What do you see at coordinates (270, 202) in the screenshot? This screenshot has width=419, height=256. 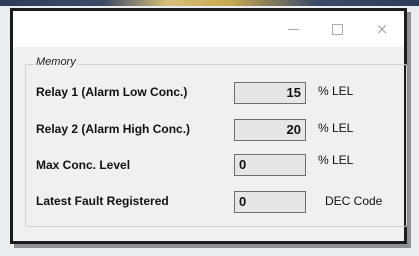 I see `latest-fault-value-field: 0` at bounding box center [270, 202].